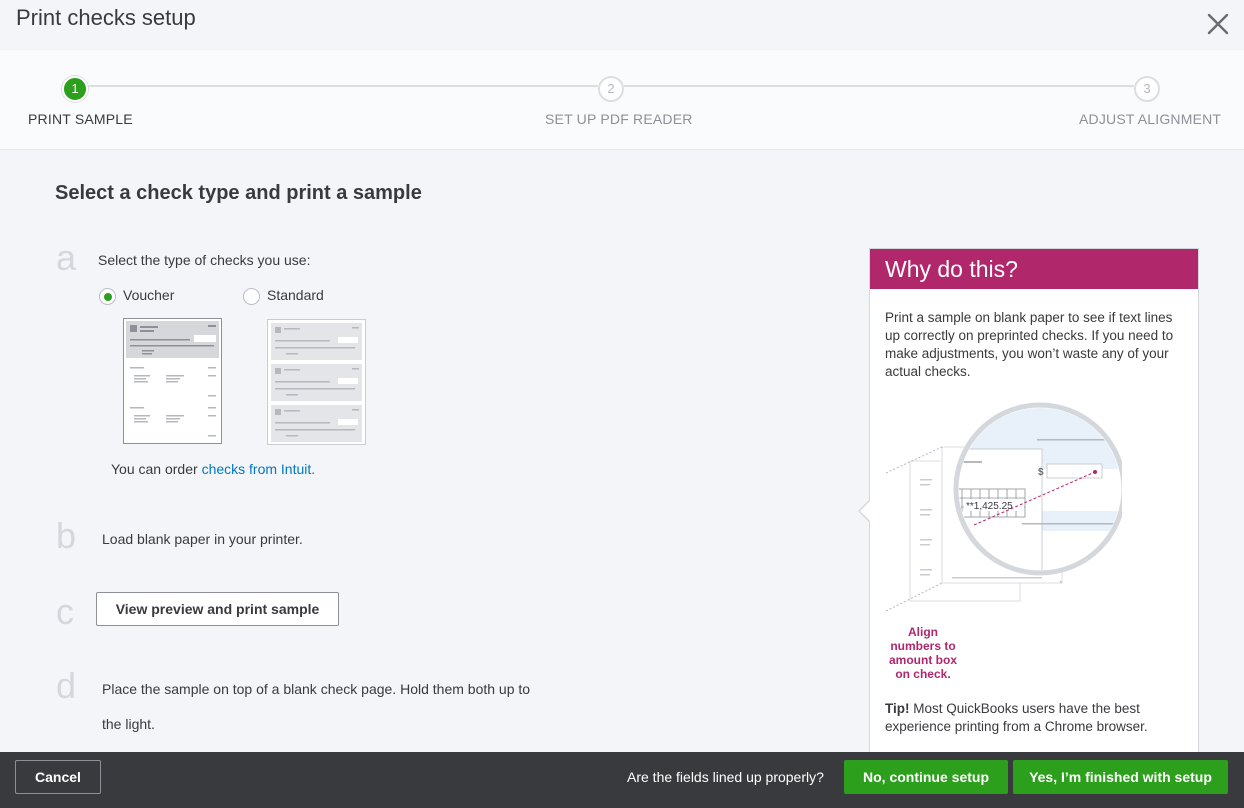  I want to click on voucher-radio, so click(107, 296).